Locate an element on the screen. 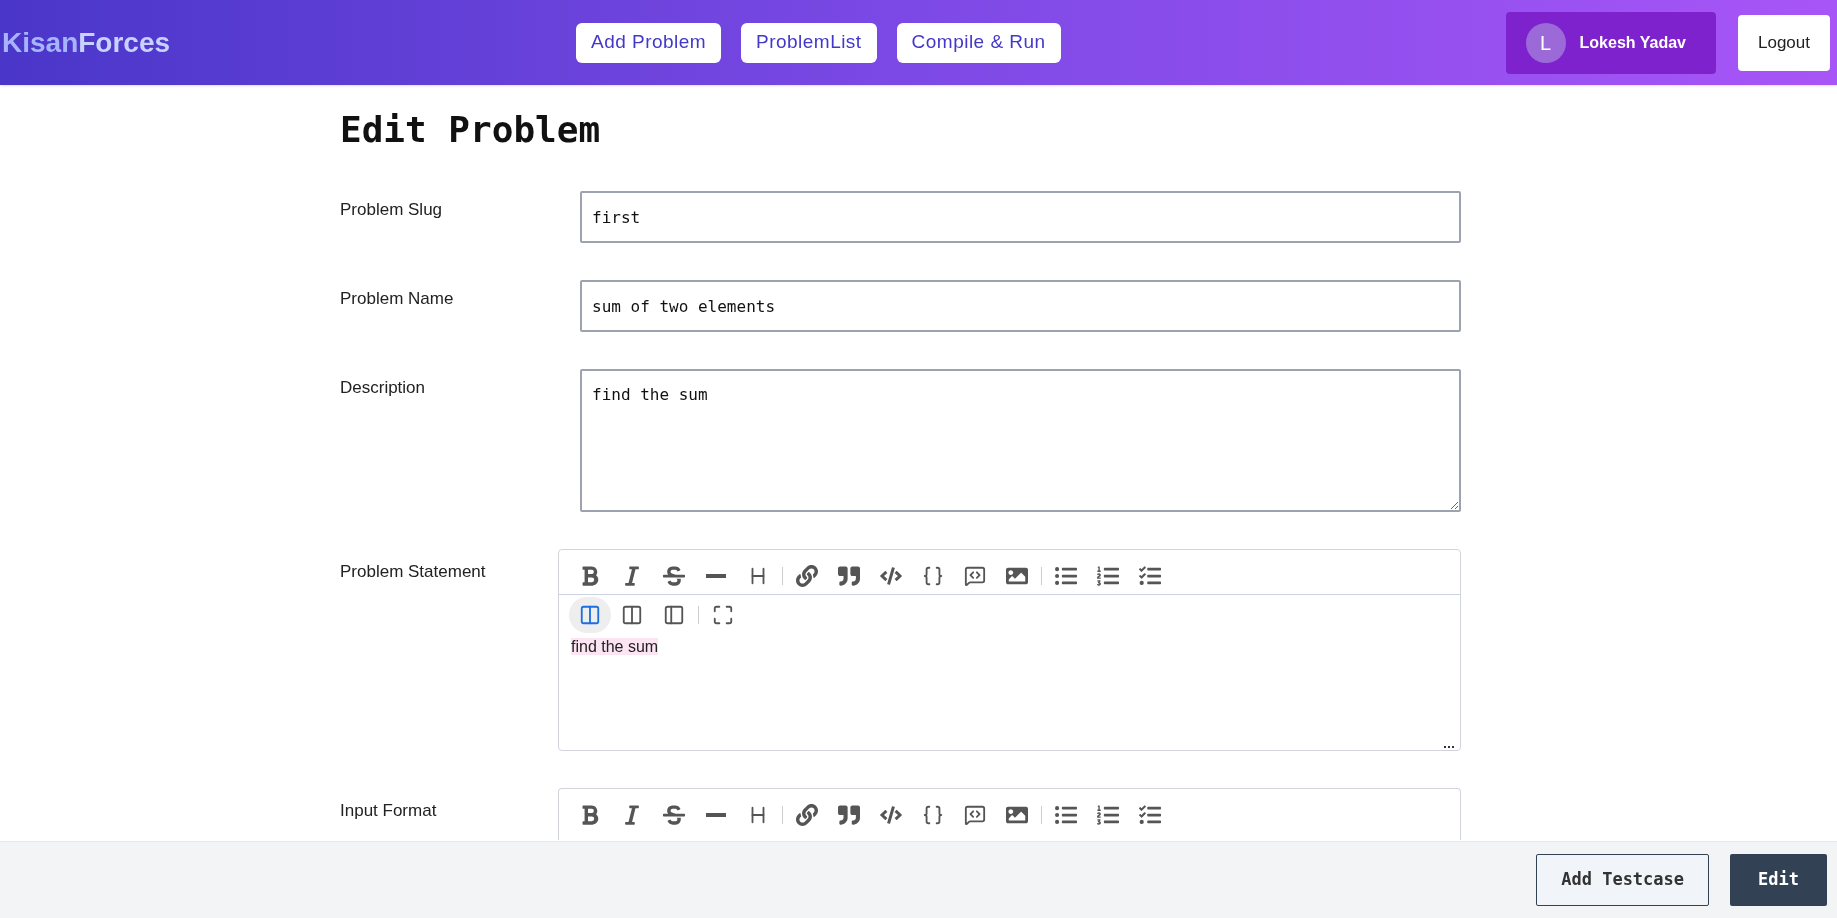 This screenshot has width=1837, height=918. editor-text: find the sum is located at coordinates (615, 646).